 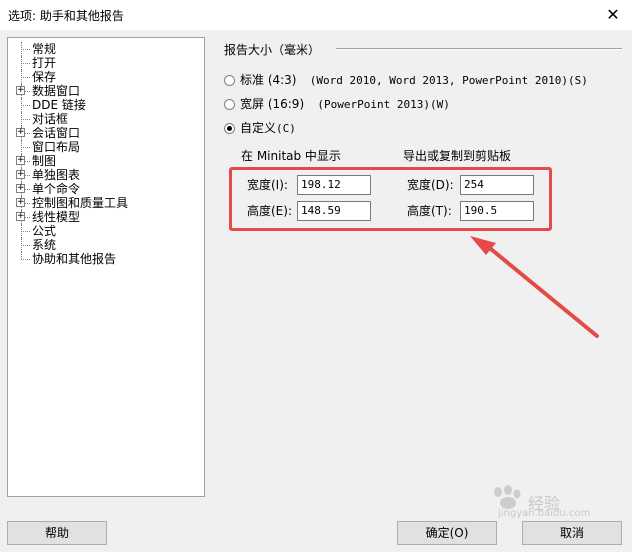 I want to click on cancel-button: 取消, so click(x=572, y=533).